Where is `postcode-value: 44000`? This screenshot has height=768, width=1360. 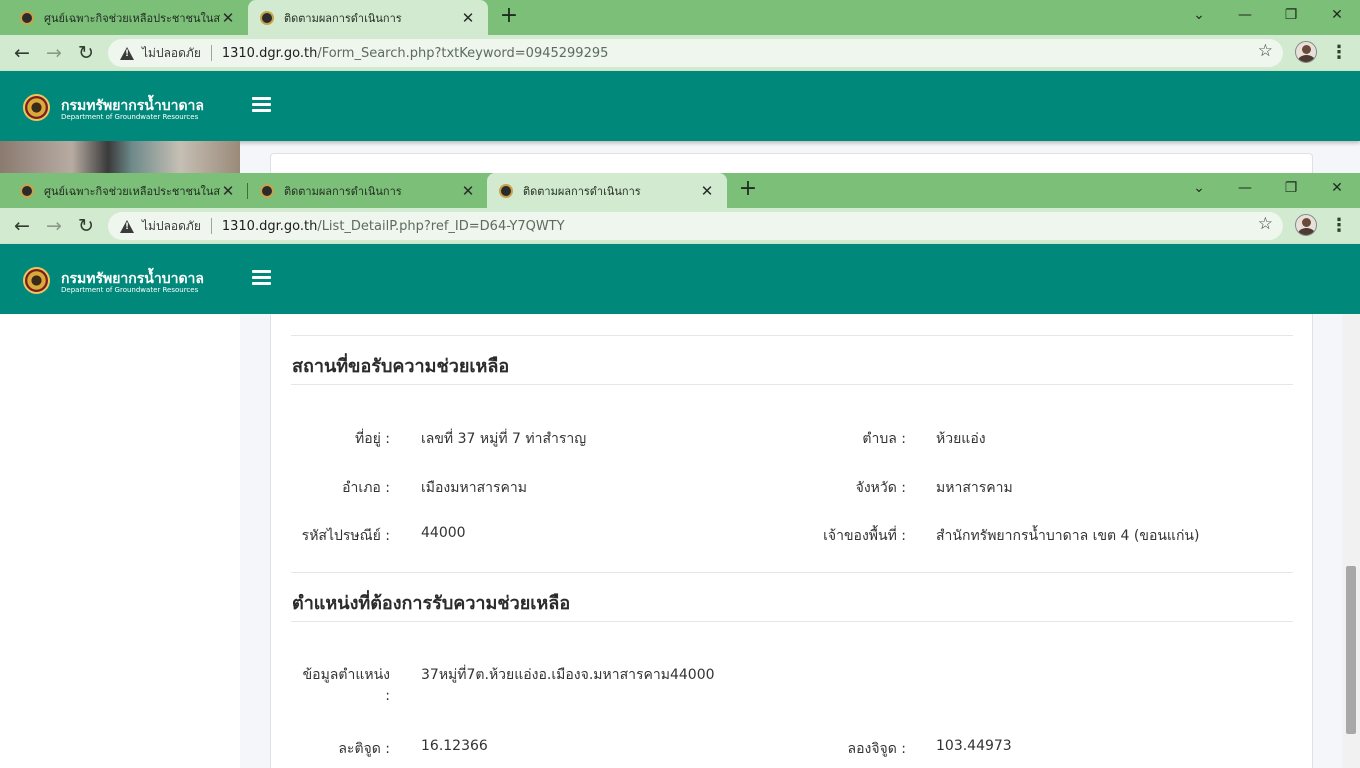 postcode-value: 44000 is located at coordinates (443, 533).